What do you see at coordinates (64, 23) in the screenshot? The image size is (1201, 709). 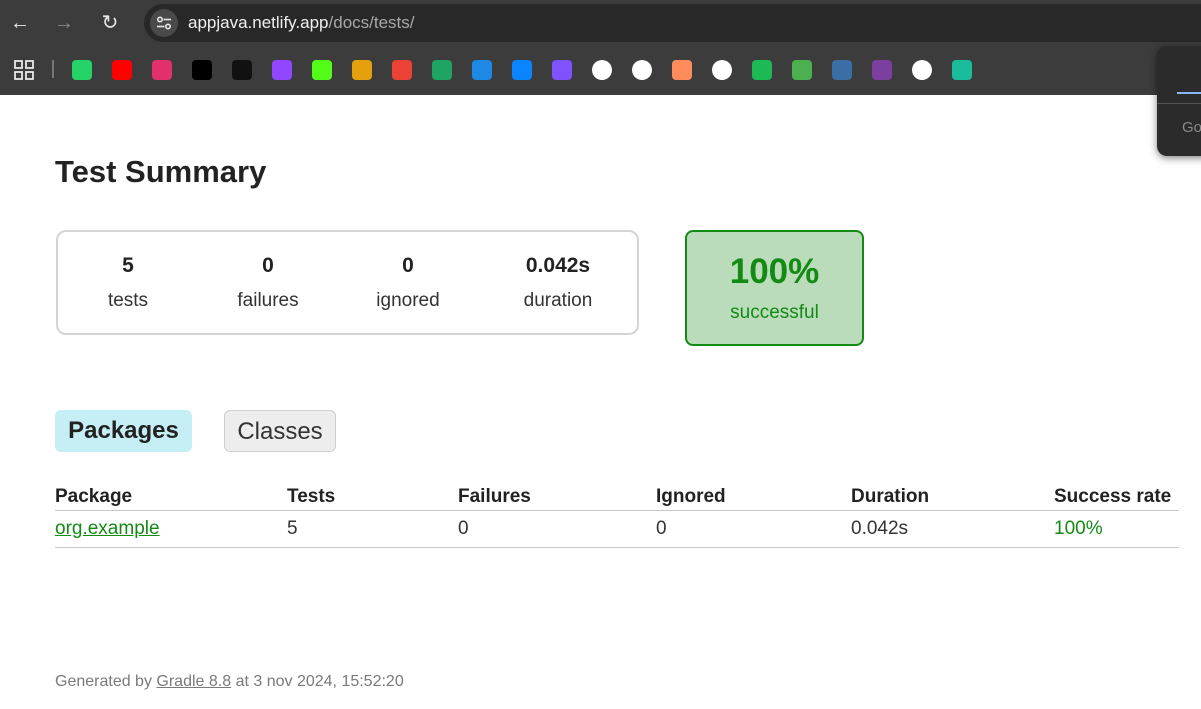 I see `forward-arrow-icon: →` at bounding box center [64, 23].